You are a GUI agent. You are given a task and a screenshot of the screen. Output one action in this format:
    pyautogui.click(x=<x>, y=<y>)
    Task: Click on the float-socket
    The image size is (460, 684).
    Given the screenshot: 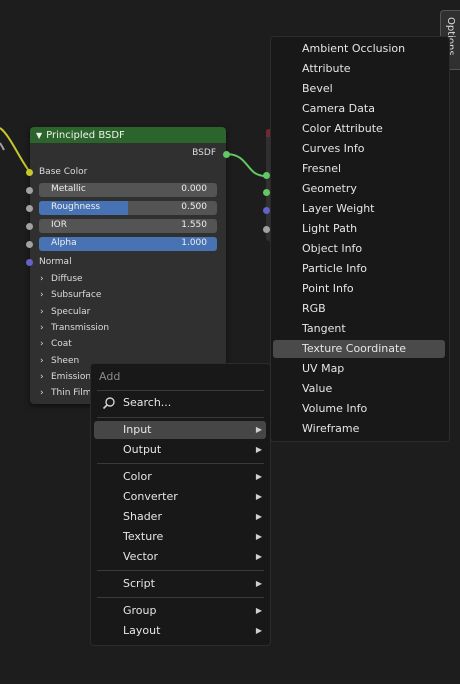 What is the action you would take?
    pyautogui.click(x=266, y=229)
    